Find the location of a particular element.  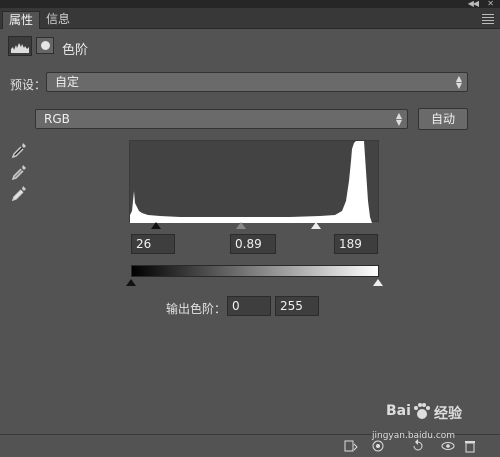

output-gradient-bar is located at coordinates (255, 271).